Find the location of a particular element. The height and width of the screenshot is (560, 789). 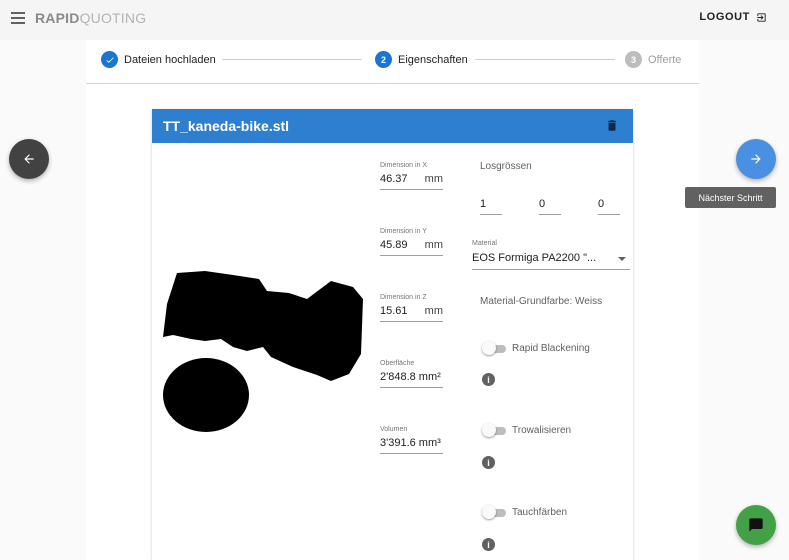

option-label: Rapid Blackening is located at coordinates (551, 348).